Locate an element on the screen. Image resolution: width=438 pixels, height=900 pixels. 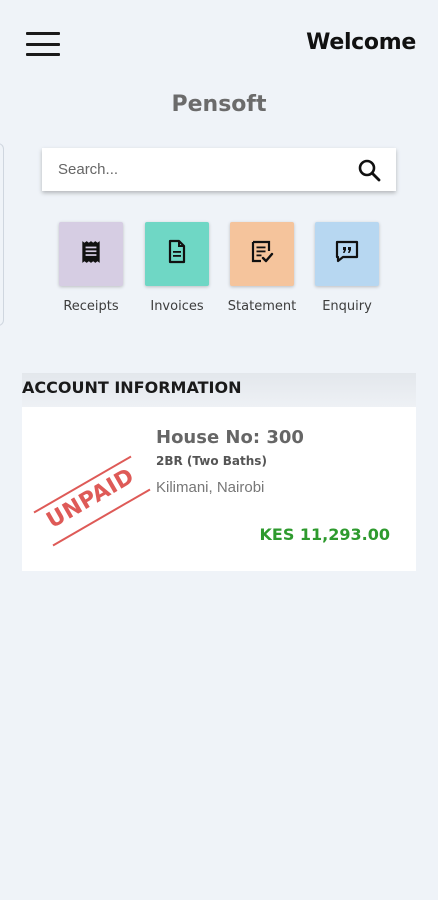
search-bar is located at coordinates (219, 169).